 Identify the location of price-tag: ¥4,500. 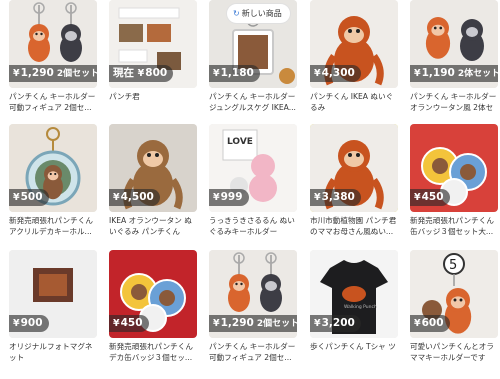
(134, 197).